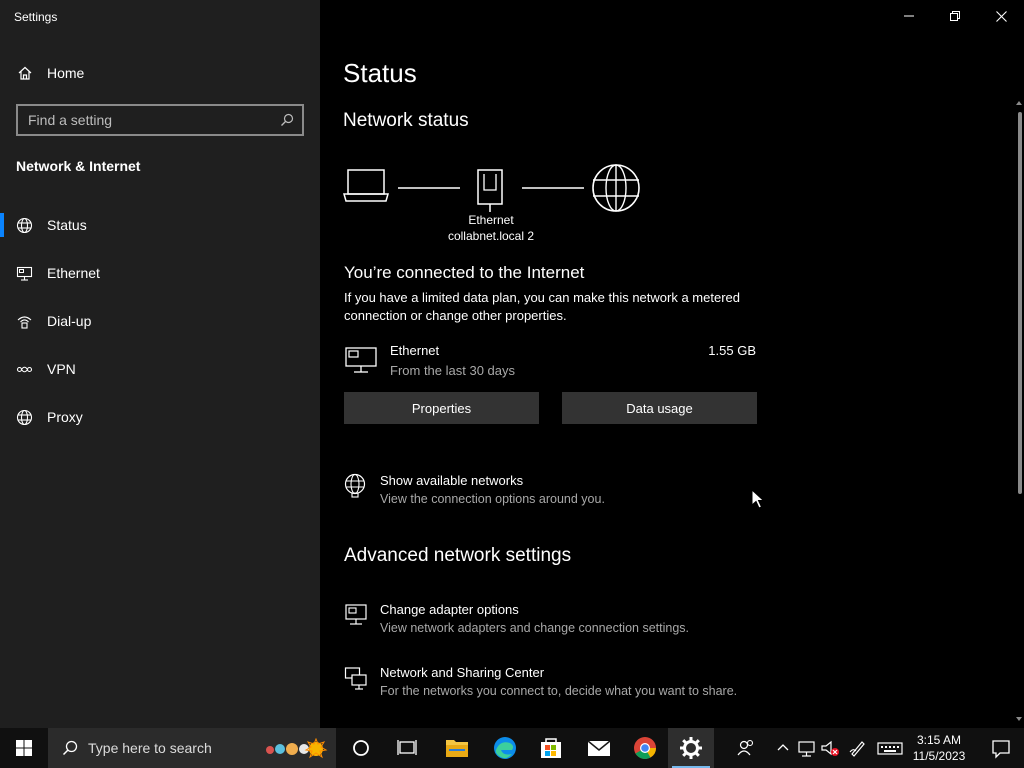 The image size is (1024, 768). I want to click on adapter-icon, so click(356, 614).